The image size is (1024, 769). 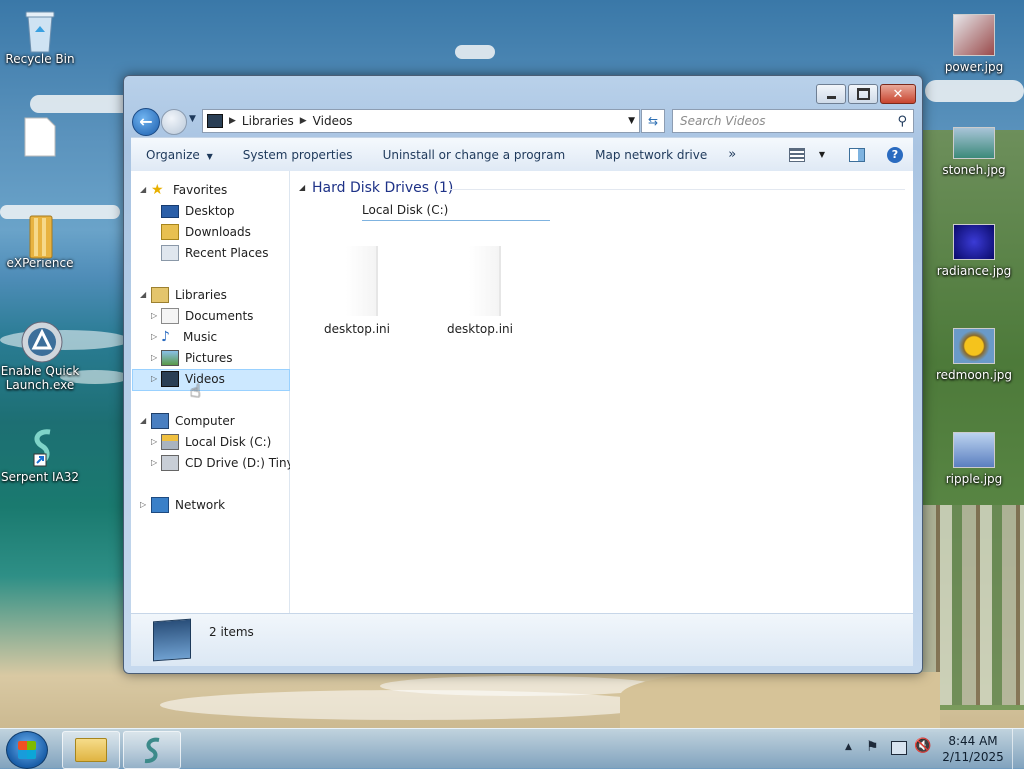 What do you see at coordinates (40, 356) in the screenshot?
I see `desktop-icon-enable-quick-launch: Enable Quick Launch.exe` at bounding box center [40, 356].